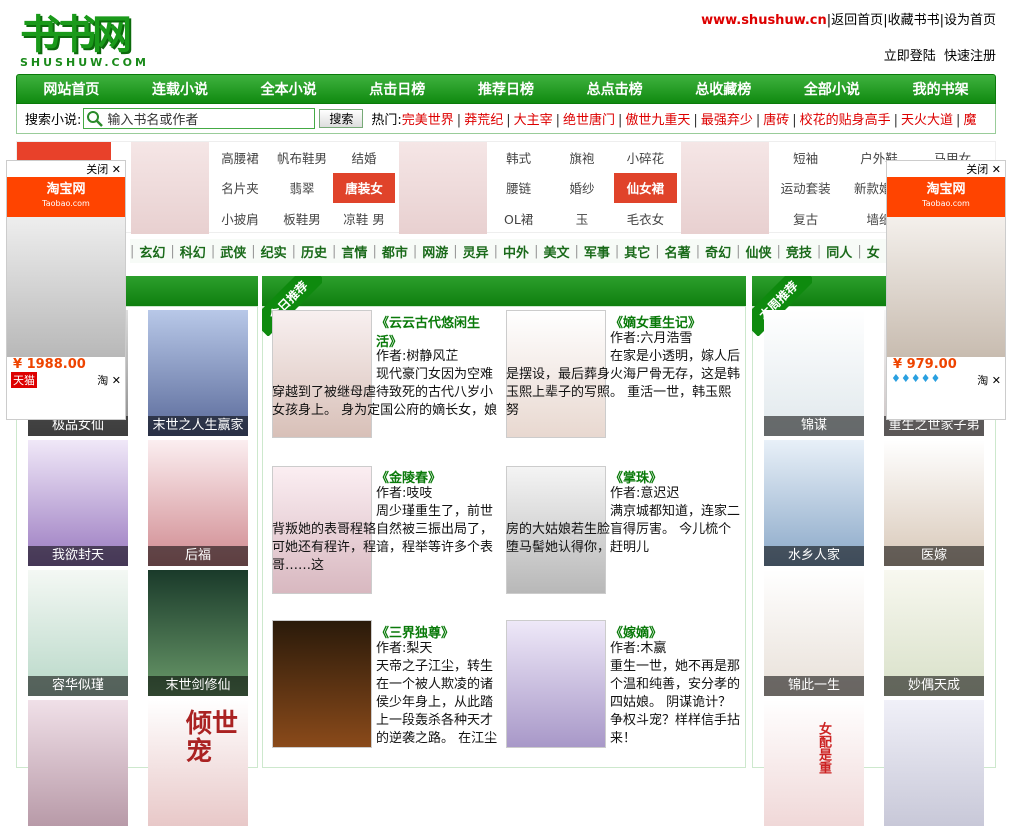 This screenshot has width=1024, height=826. Describe the element at coordinates (274, 251) in the screenshot. I see `genre-link: 纪实` at that location.